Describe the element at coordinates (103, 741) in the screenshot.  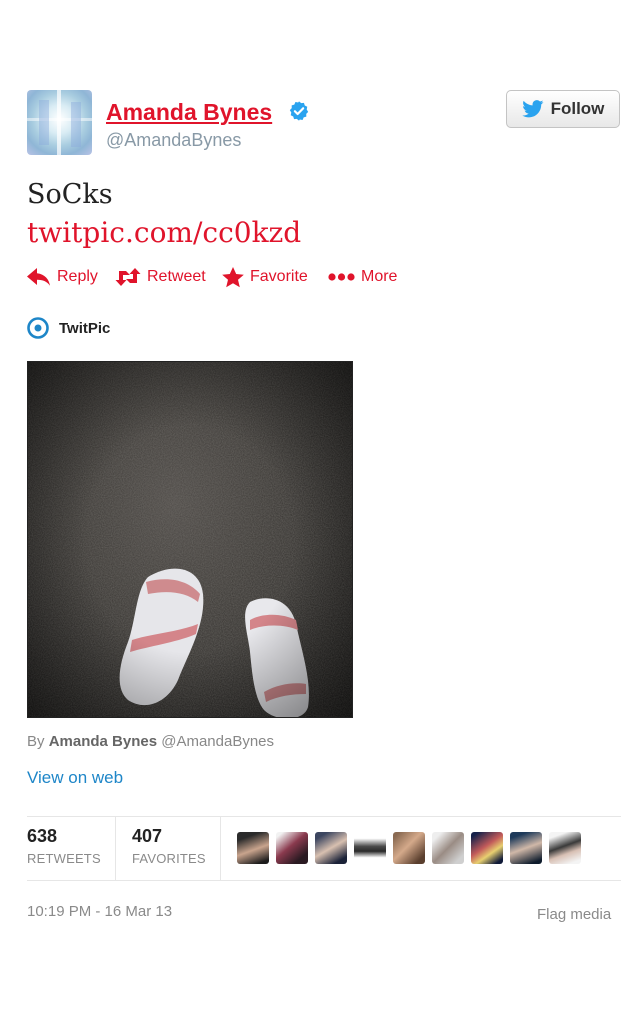
I see `byline-name: Amanda Bynes` at that location.